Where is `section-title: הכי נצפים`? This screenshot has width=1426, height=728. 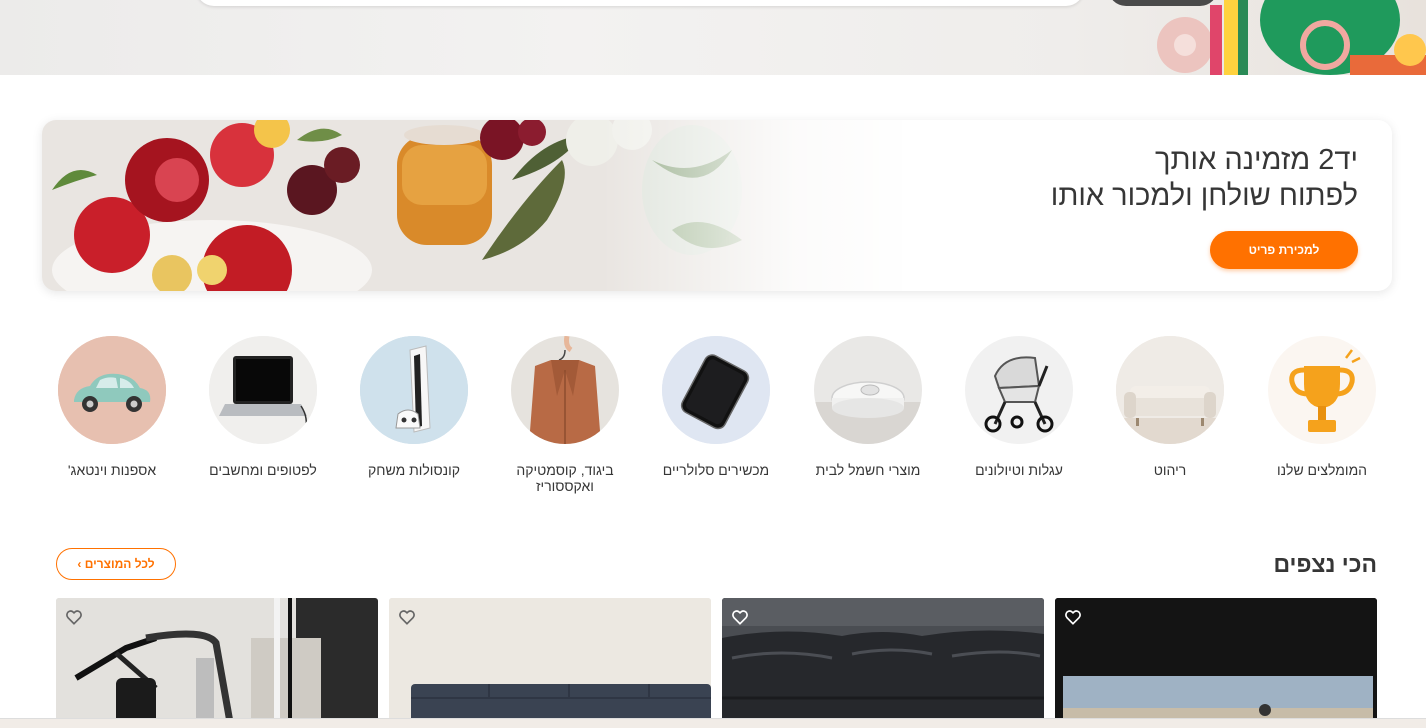 section-title: הכי נצפים is located at coordinates (1325, 564).